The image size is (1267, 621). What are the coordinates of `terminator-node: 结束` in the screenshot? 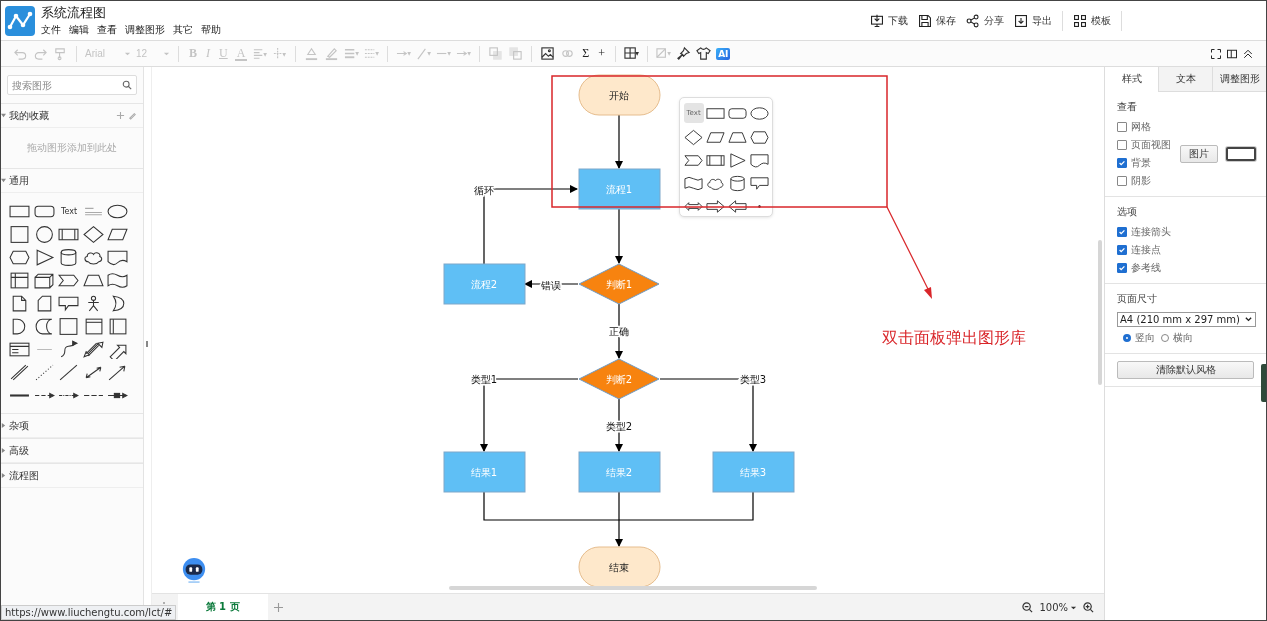 It's located at (619, 567).